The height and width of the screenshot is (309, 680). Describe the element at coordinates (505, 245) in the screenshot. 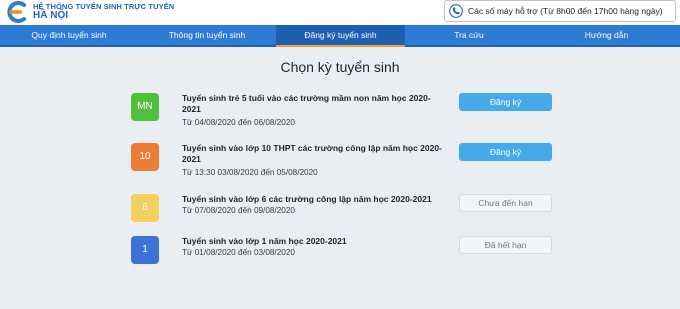

I see `expired-button: Đã hết hạn` at that location.